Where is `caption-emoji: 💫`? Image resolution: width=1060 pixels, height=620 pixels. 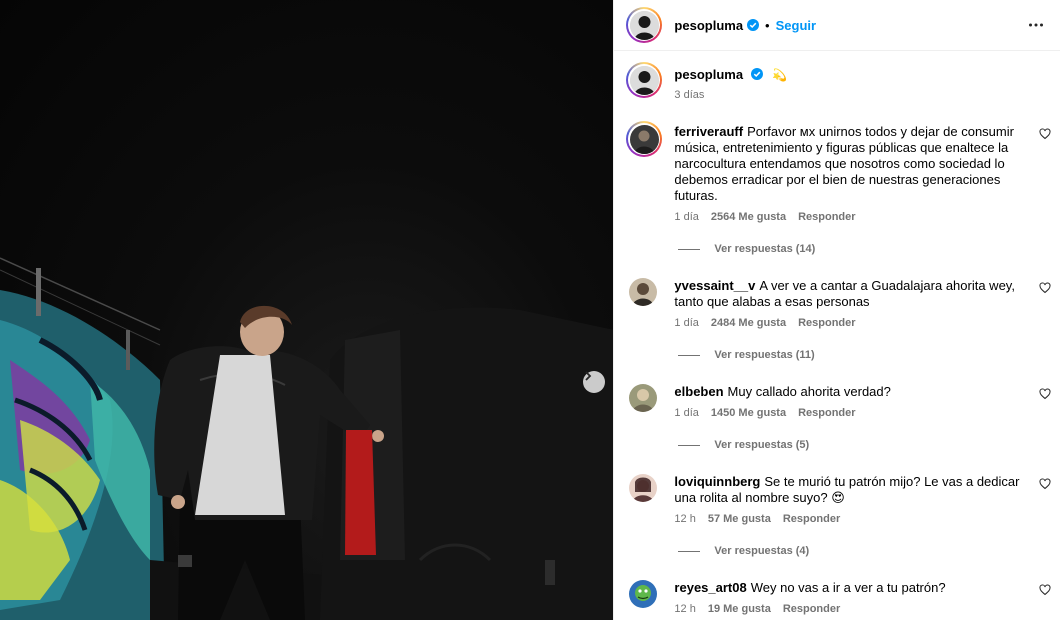
caption-emoji: 💫 is located at coordinates (780, 75).